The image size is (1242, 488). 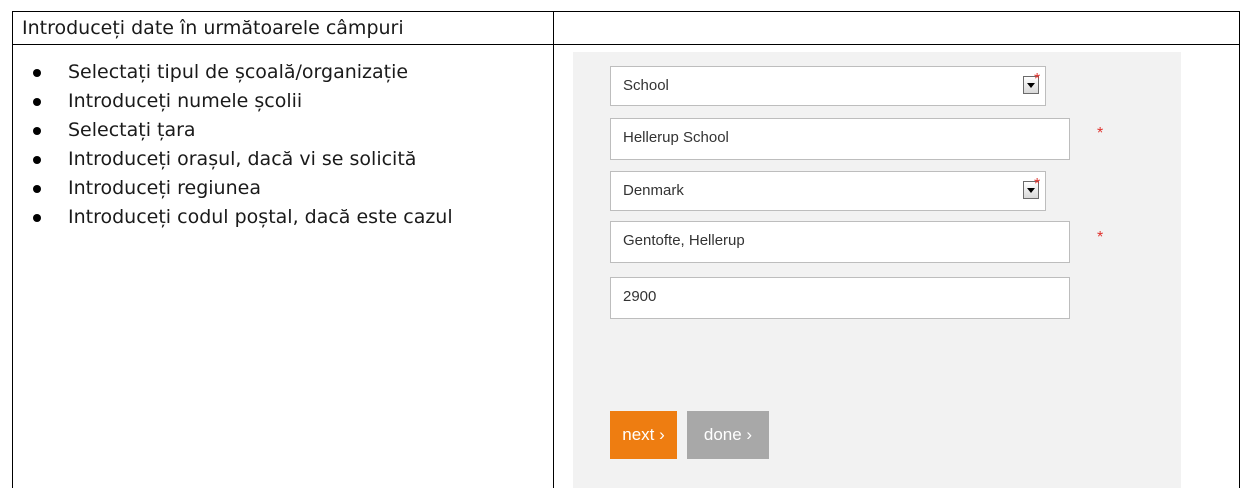 What do you see at coordinates (840, 298) in the screenshot?
I see `postal-code-input: 2900` at bounding box center [840, 298].